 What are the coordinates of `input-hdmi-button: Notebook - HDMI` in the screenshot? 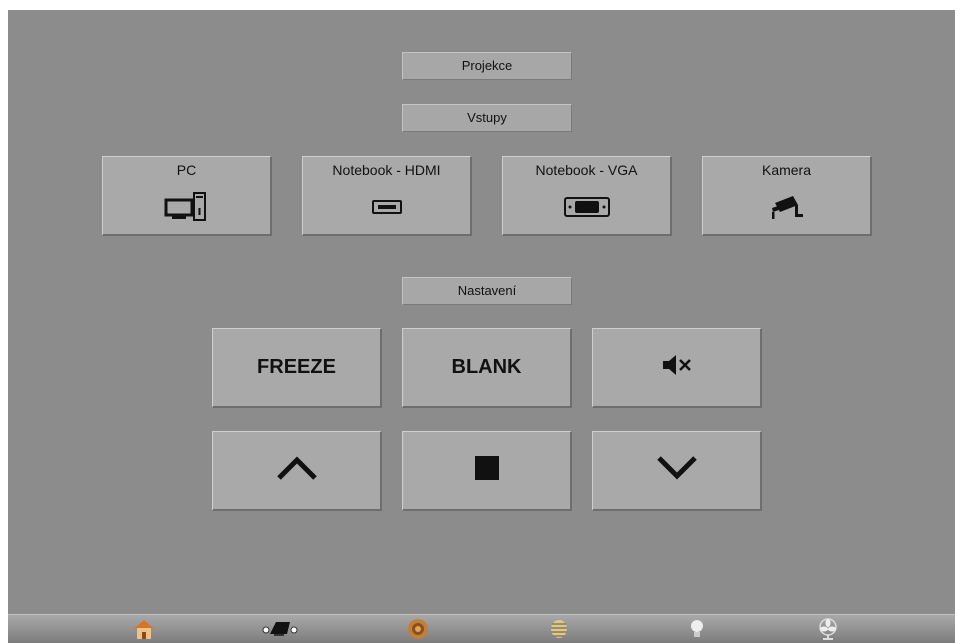 It's located at (387, 196).